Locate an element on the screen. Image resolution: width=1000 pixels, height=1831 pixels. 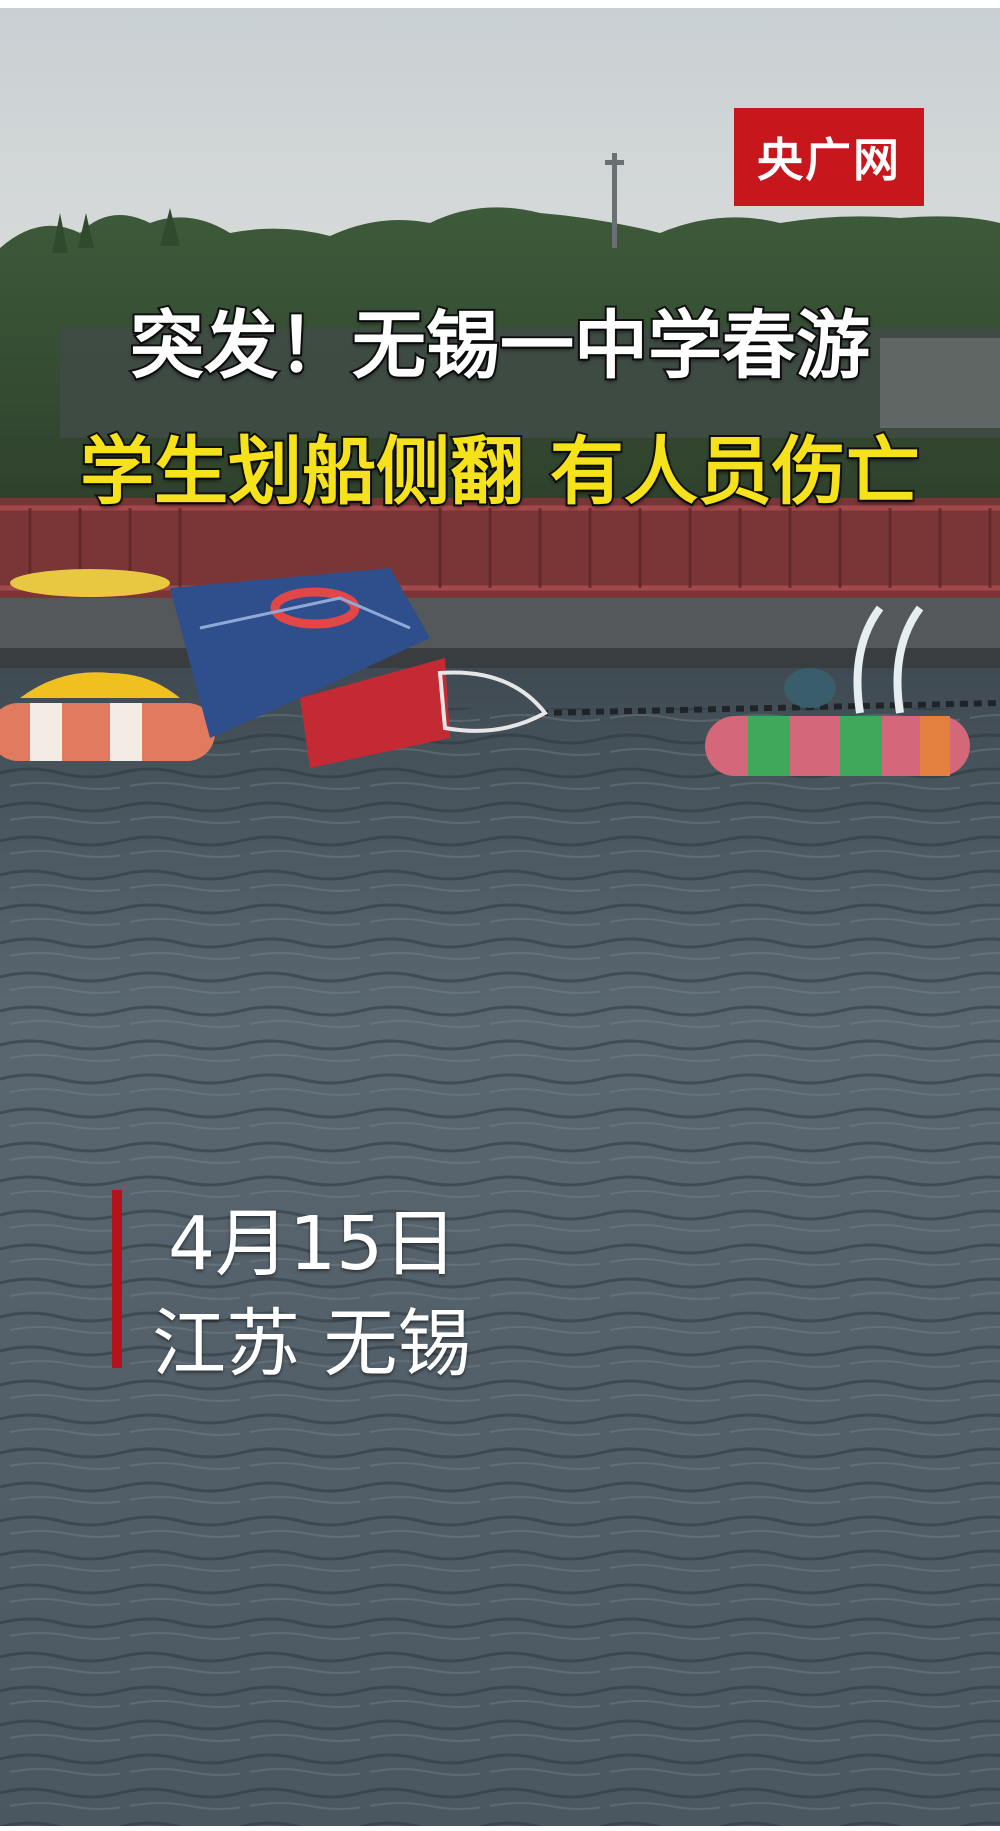
logo-text: 央广网 is located at coordinates (829, 160).